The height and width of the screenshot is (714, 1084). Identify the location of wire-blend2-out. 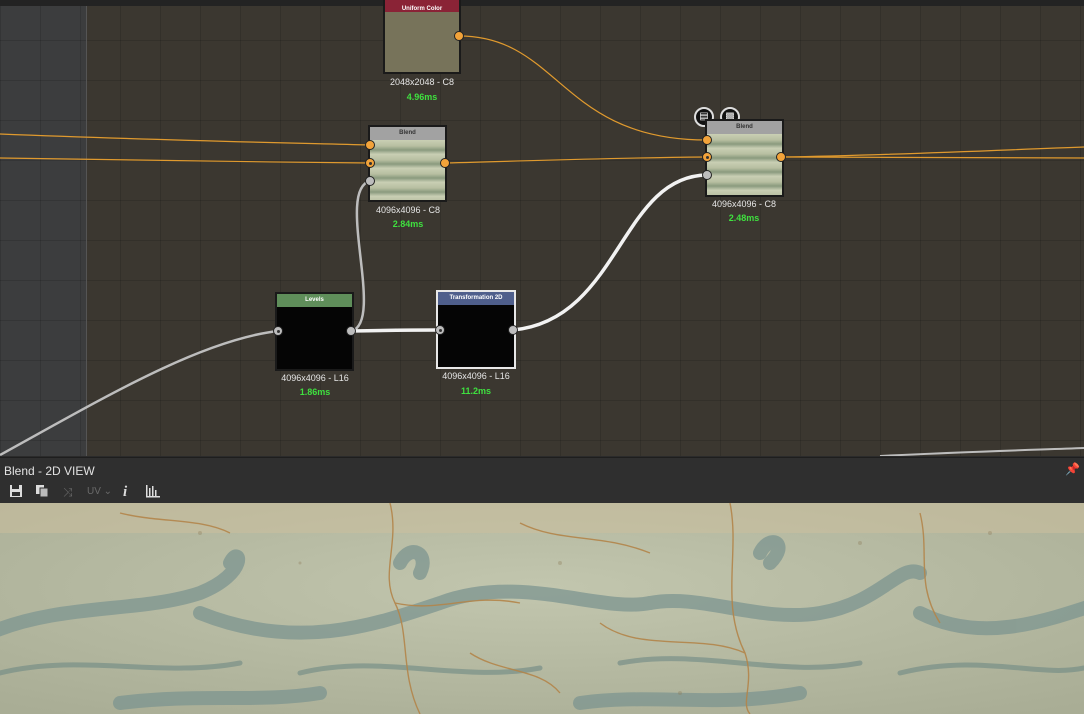
(932, 152).